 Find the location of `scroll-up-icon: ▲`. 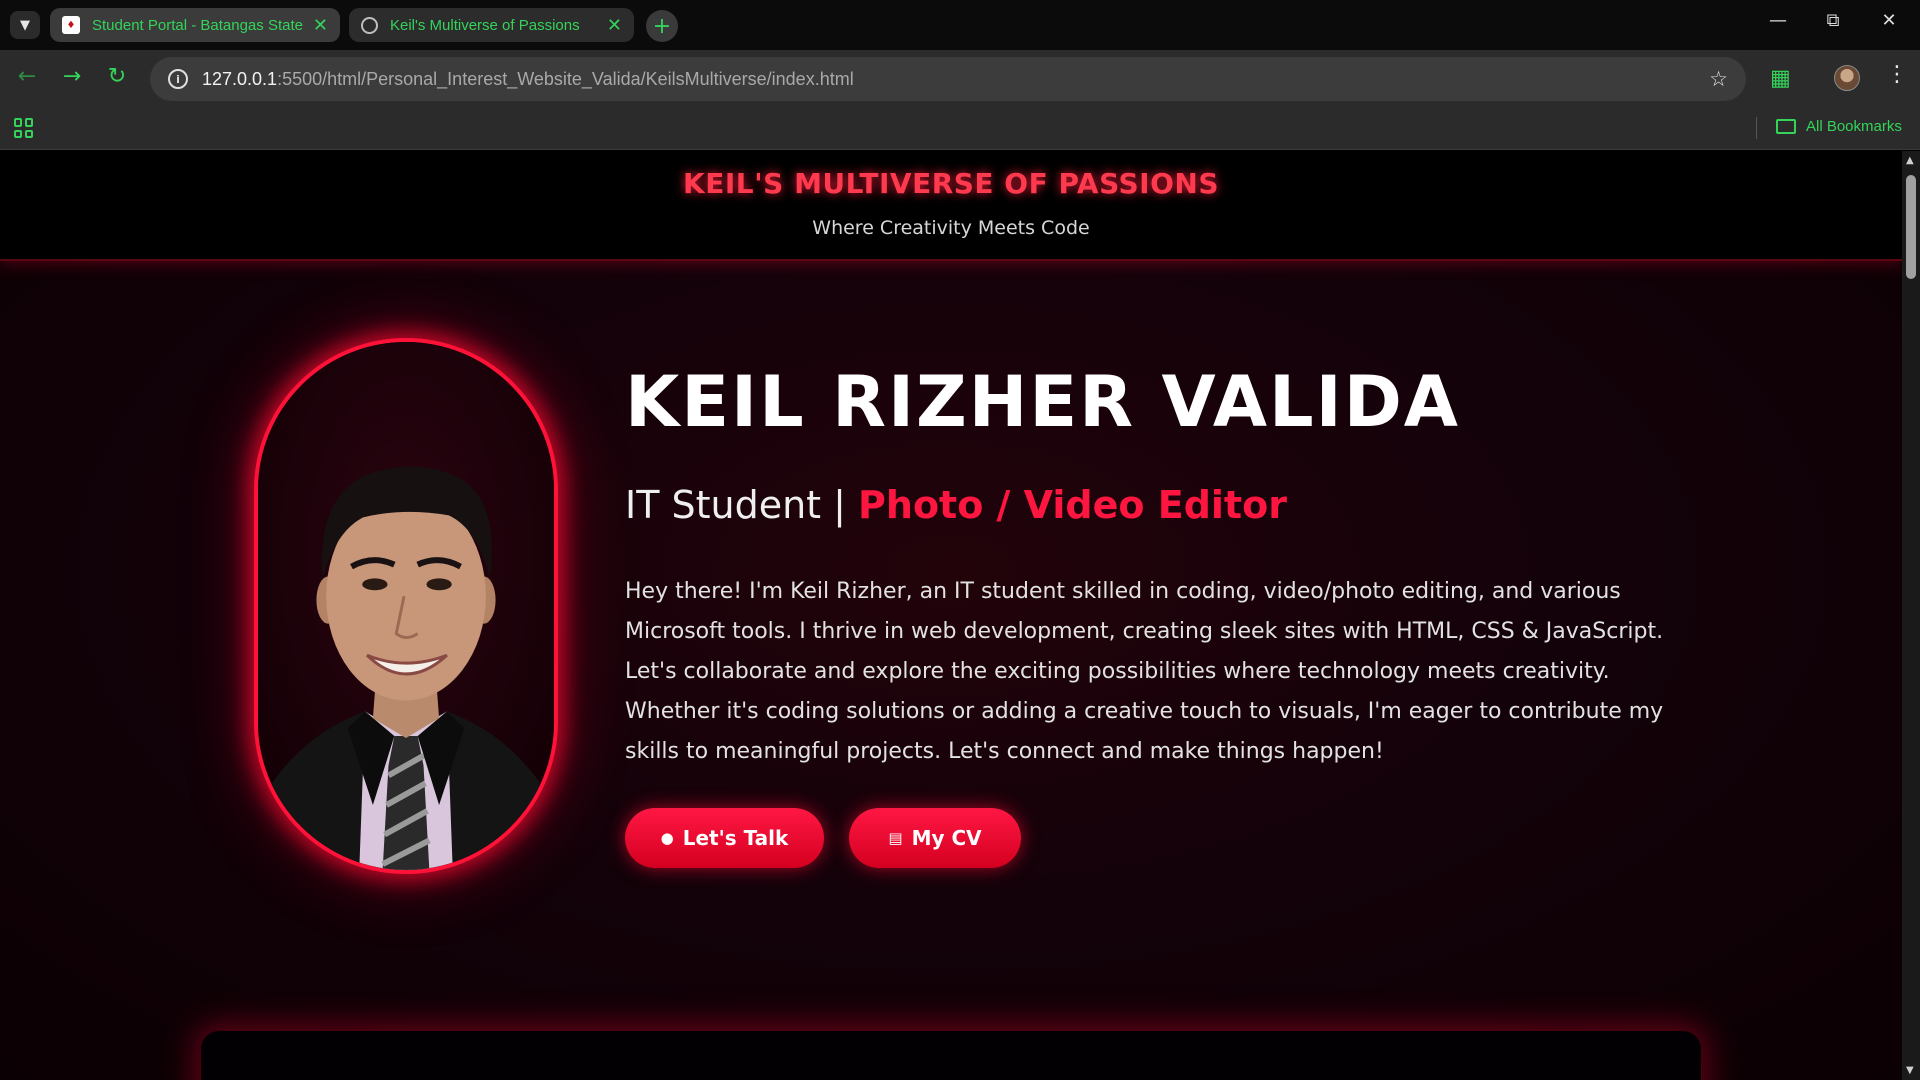

scroll-up-icon: ▲ is located at coordinates (1910, 160).